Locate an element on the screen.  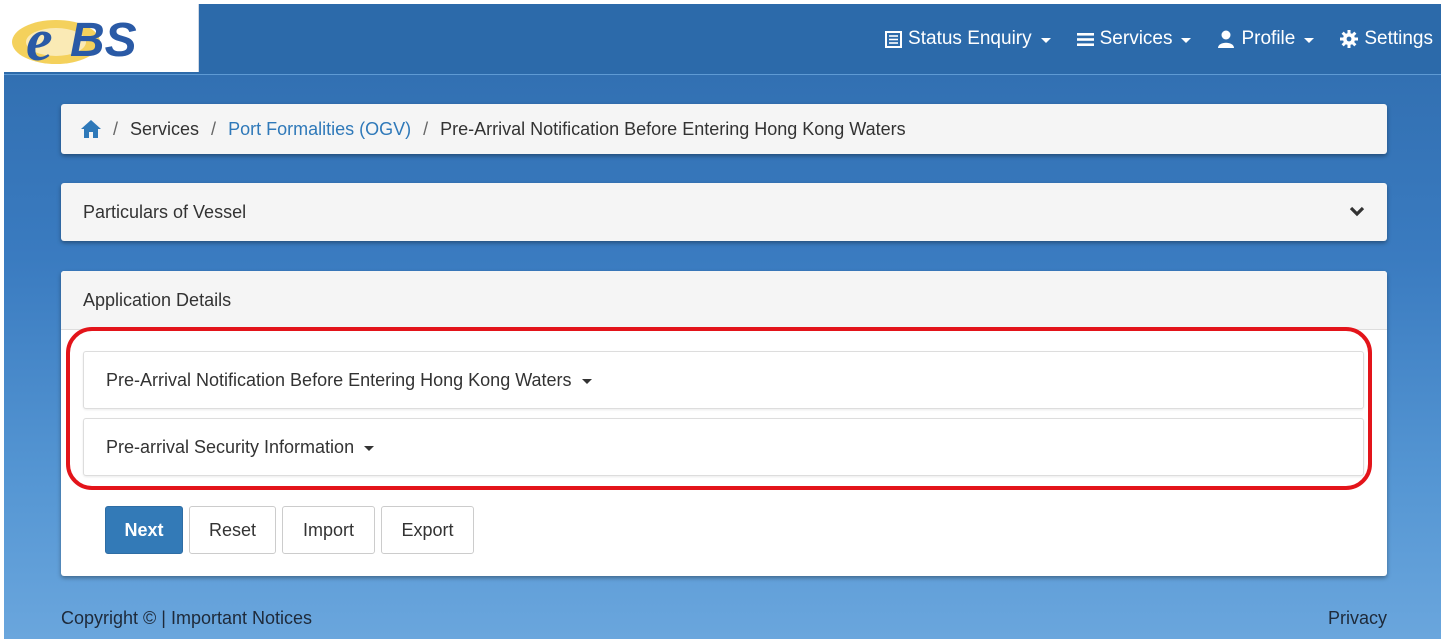
next-button: Next is located at coordinates (144, 530).